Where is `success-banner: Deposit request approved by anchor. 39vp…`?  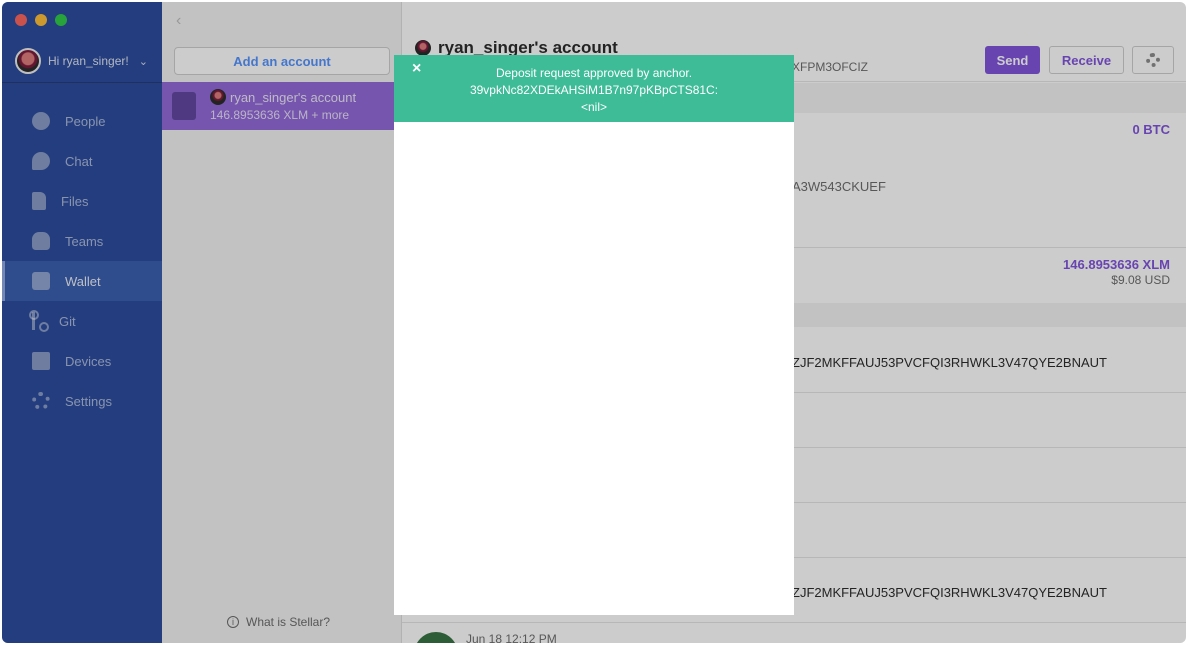
success-banner: Deposit request approved by anchor. 39vp… is located at coordinates (594, 88).